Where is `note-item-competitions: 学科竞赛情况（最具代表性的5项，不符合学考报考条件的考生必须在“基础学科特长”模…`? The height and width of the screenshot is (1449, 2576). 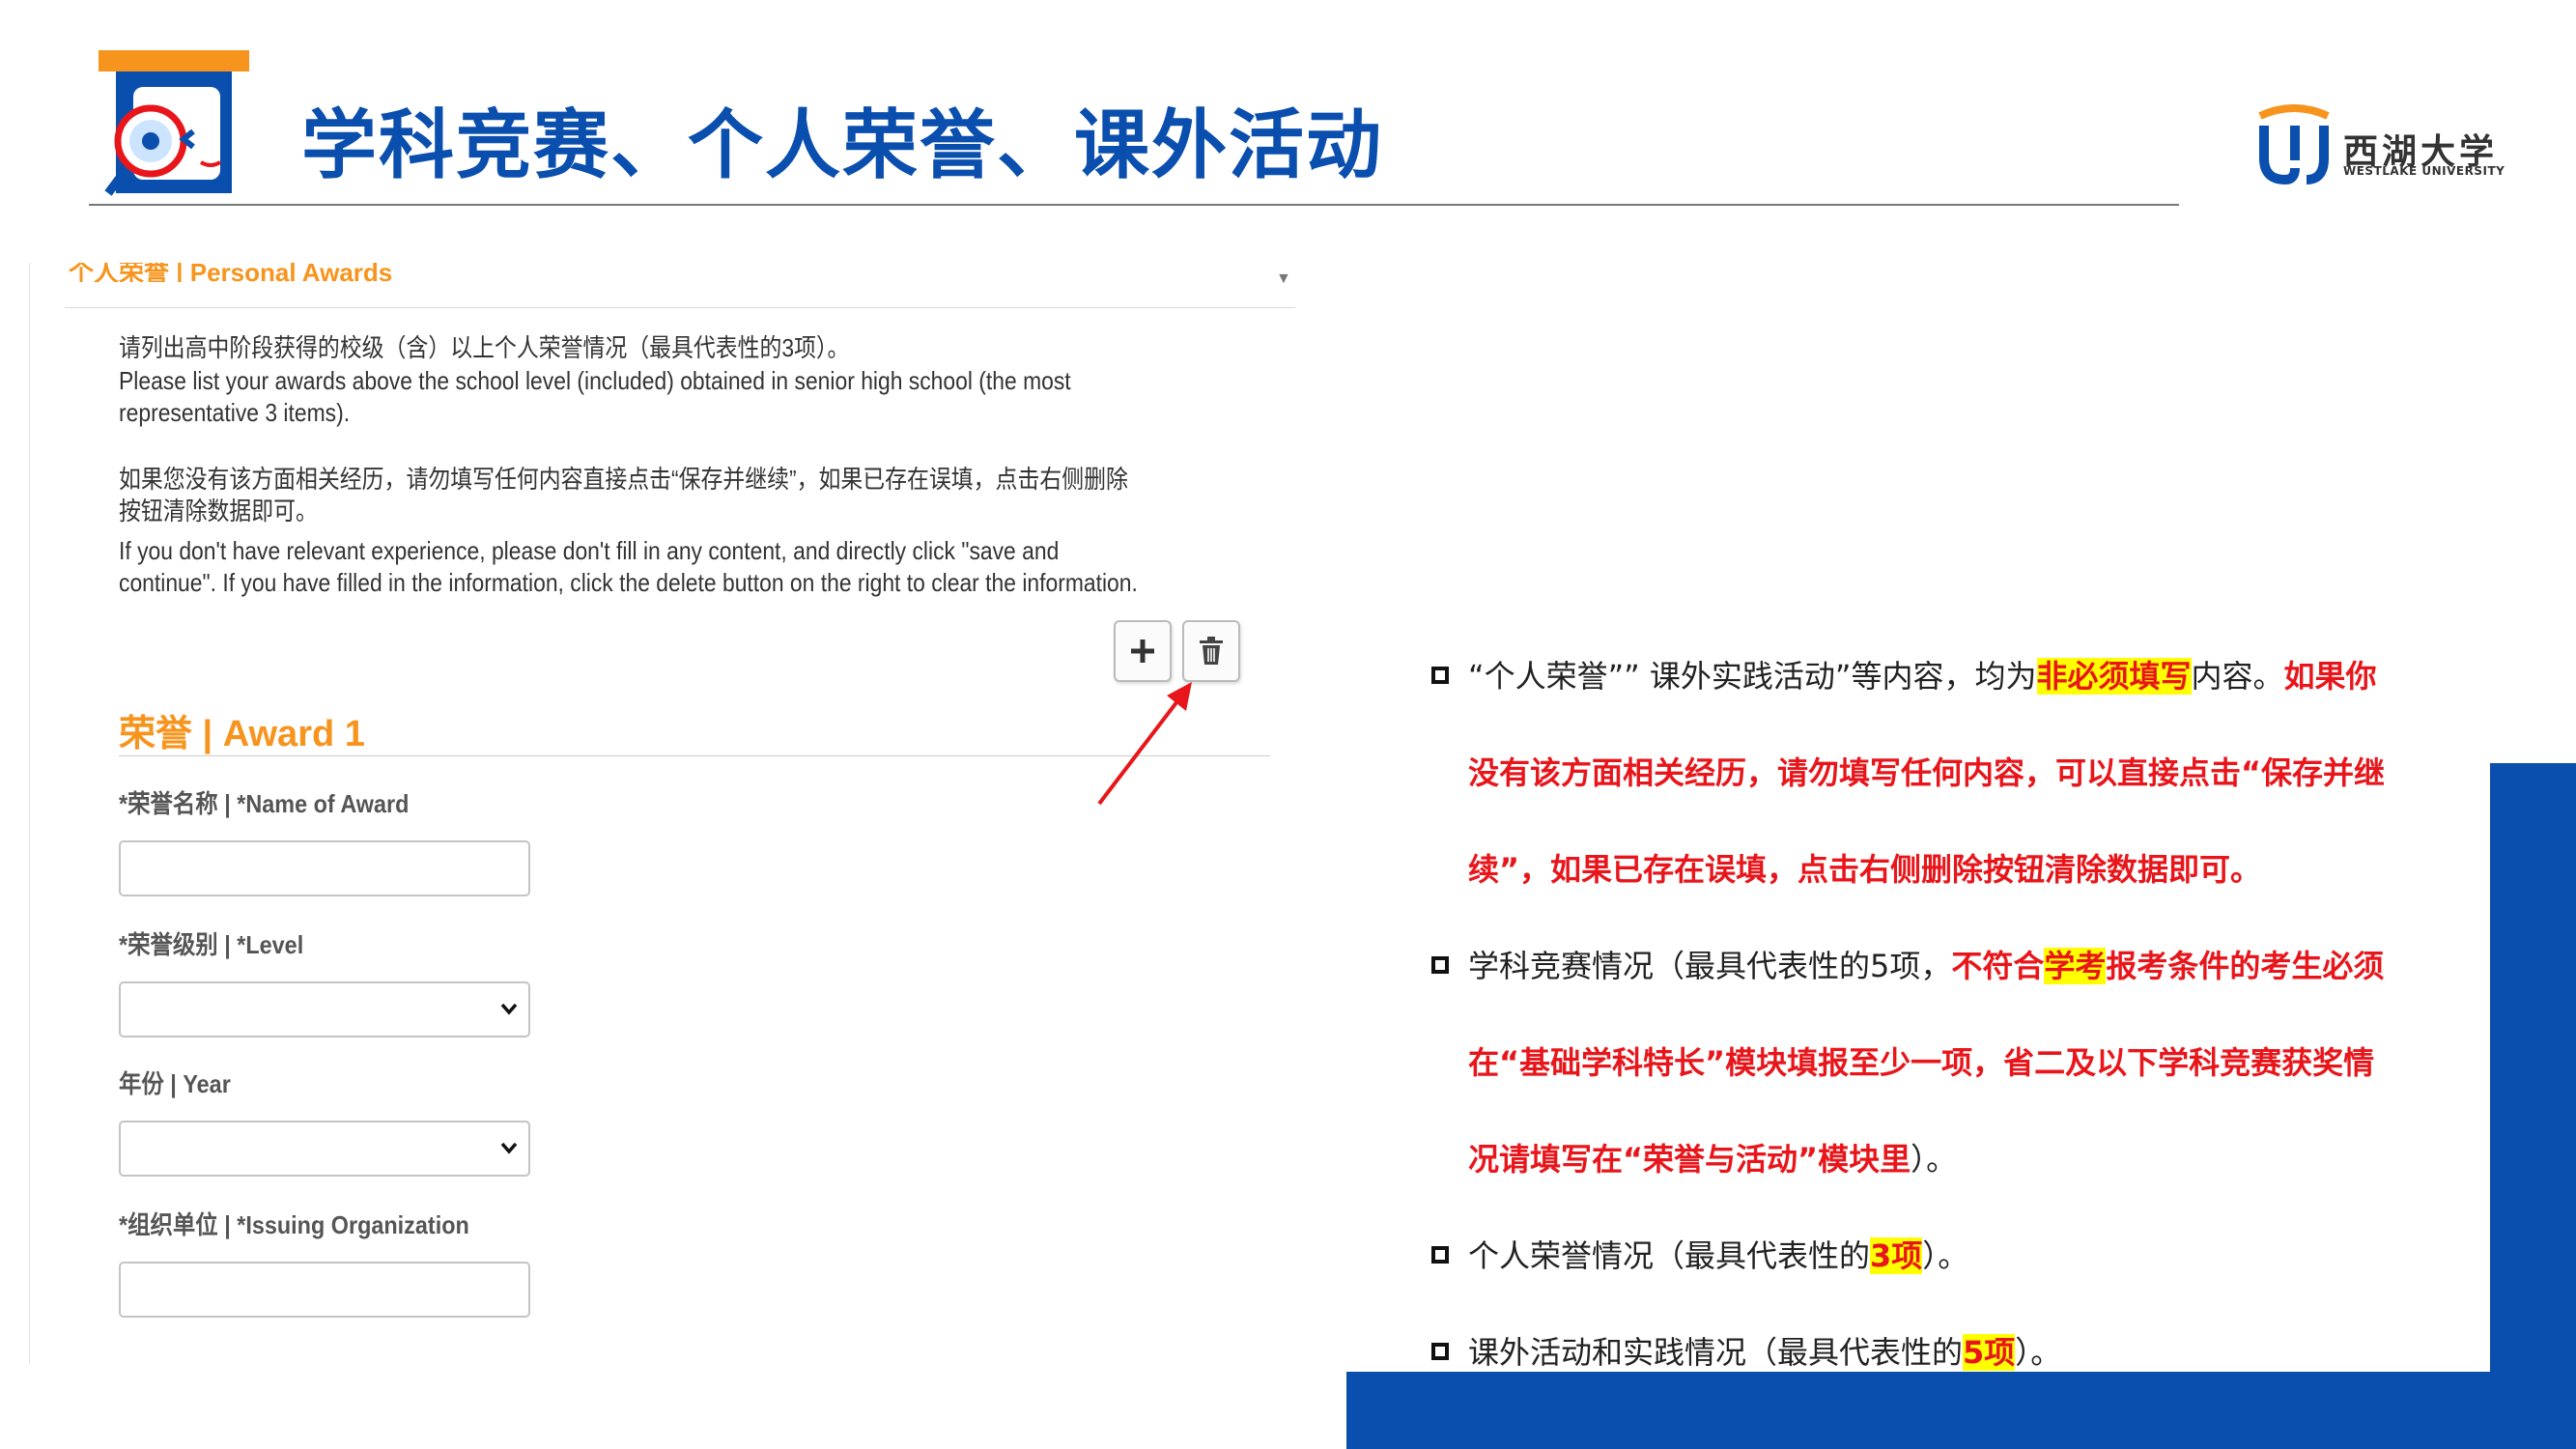
note-item-competitions: 学科竞赛情况（最具代表性的5项，不符合学考报考条件的考生必须在“基础学科特长”模… is located at coordinates (1917, 1063).